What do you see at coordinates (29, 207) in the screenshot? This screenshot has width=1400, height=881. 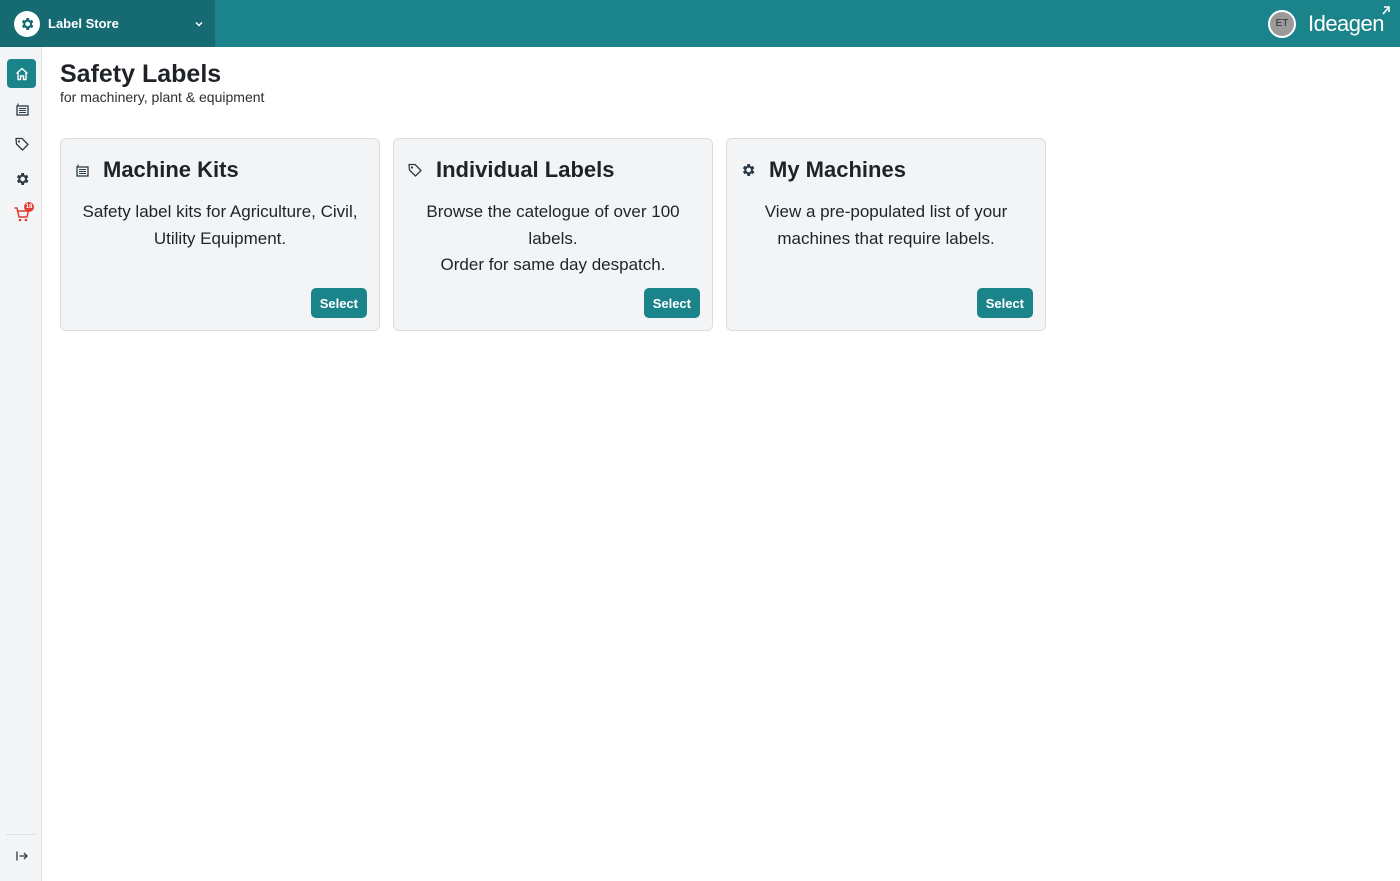 I see `cart-count-badge: 18` at bounding box center [29, 207].